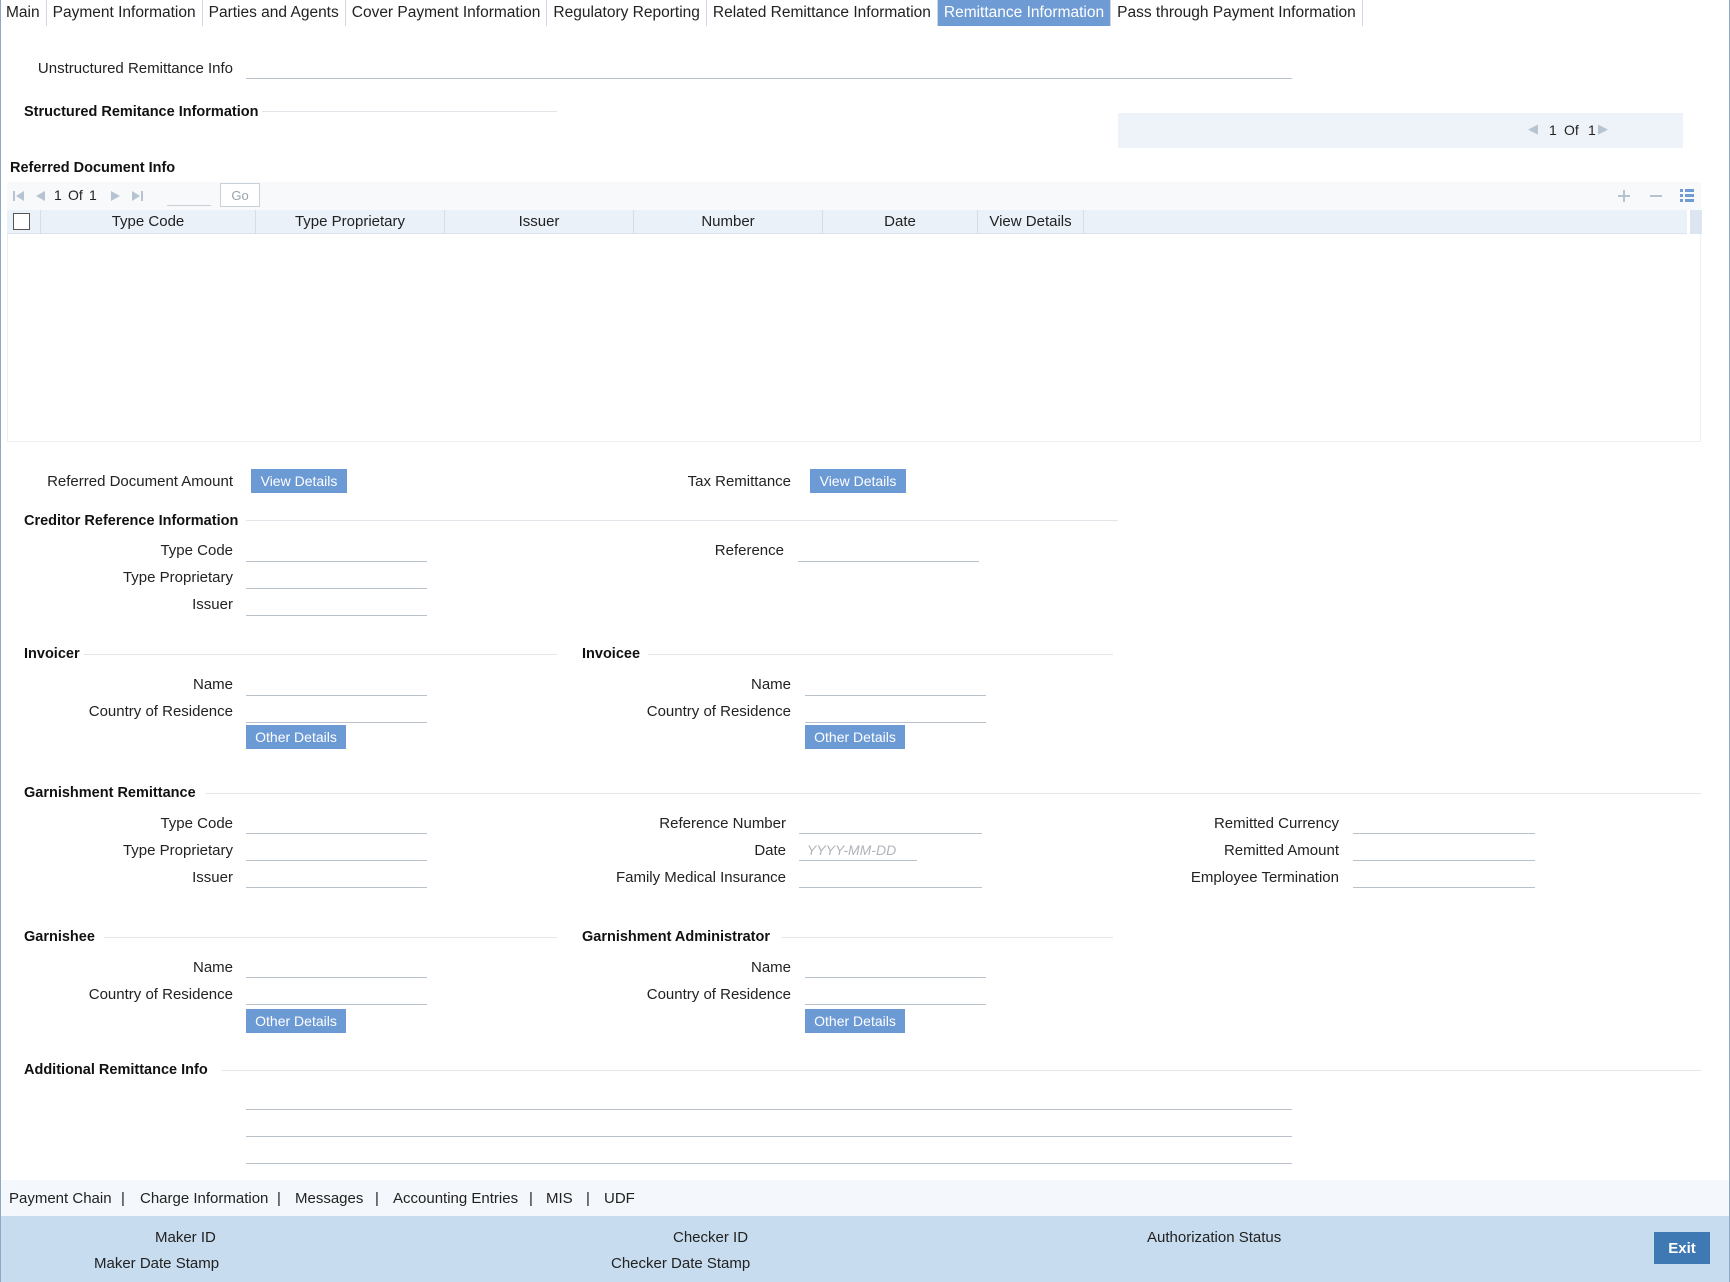 Image resolution: width=1730 pixels, height=1282 pixels. Describe the element at coordinates (895, 967) in the screenshot. I see `administrator-name-input` at that location.